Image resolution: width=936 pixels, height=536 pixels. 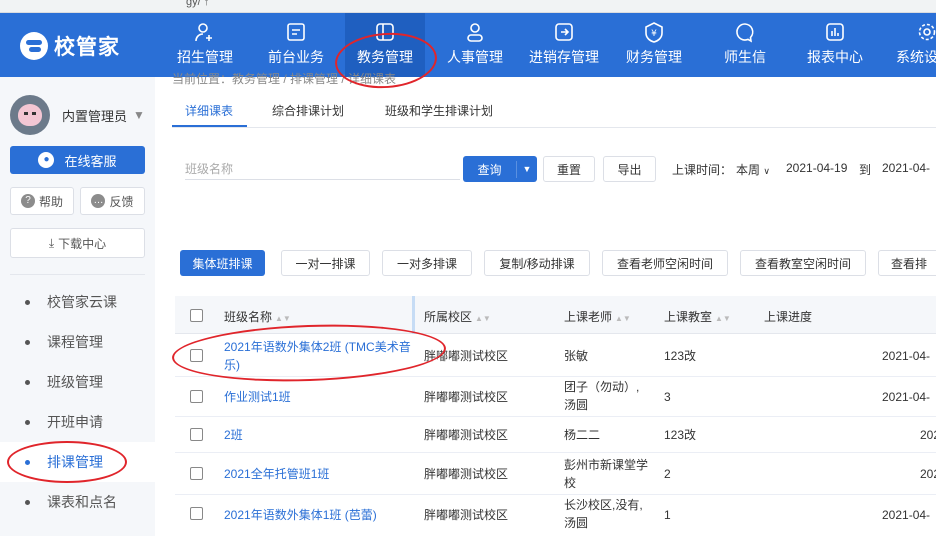 I want to click on nav-item-hr: 人事管理, so click(x=475, y=45).